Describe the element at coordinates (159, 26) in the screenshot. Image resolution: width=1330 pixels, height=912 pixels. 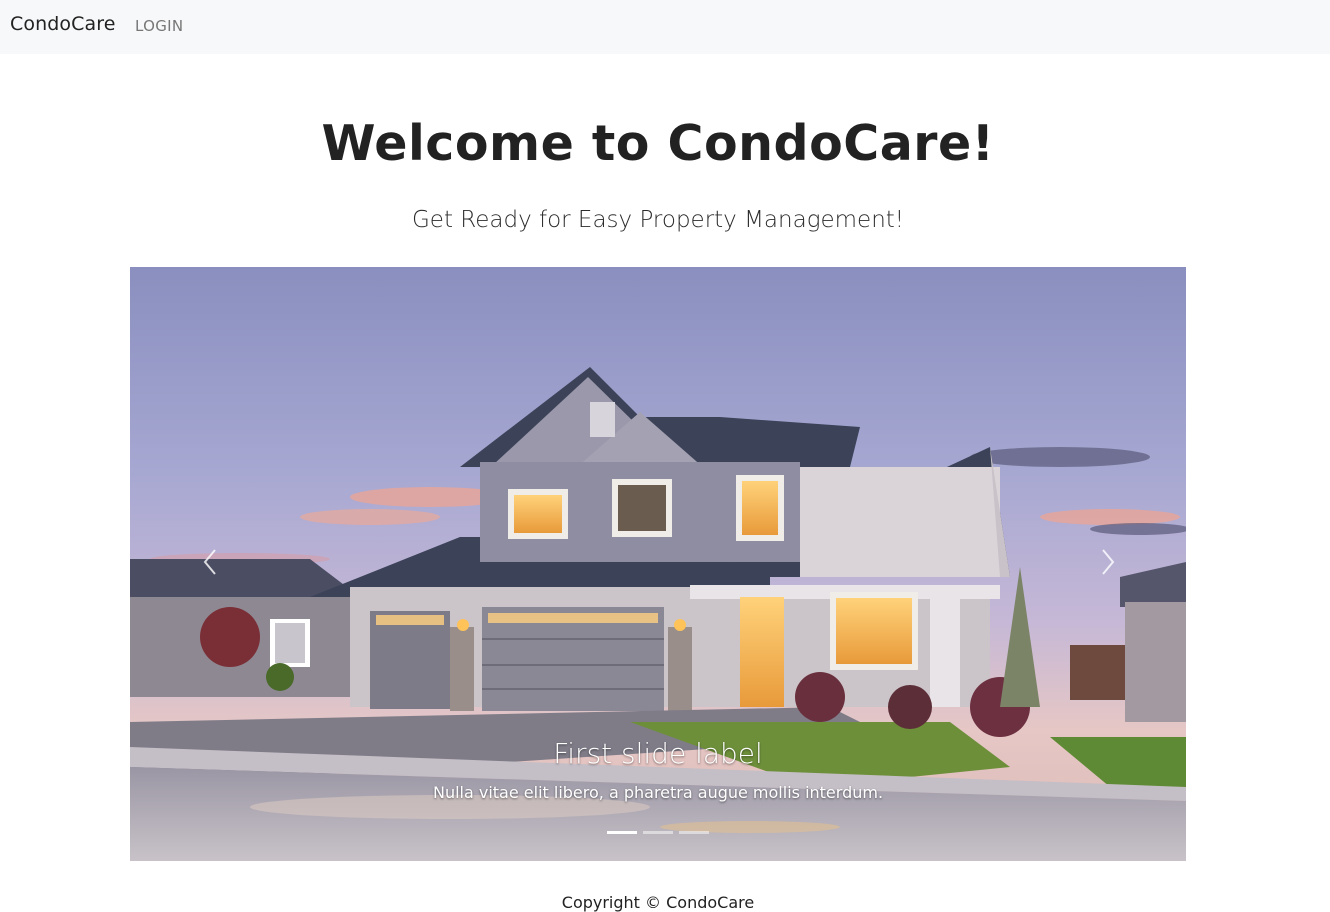
I see `login-link: LOGIN` at that location.